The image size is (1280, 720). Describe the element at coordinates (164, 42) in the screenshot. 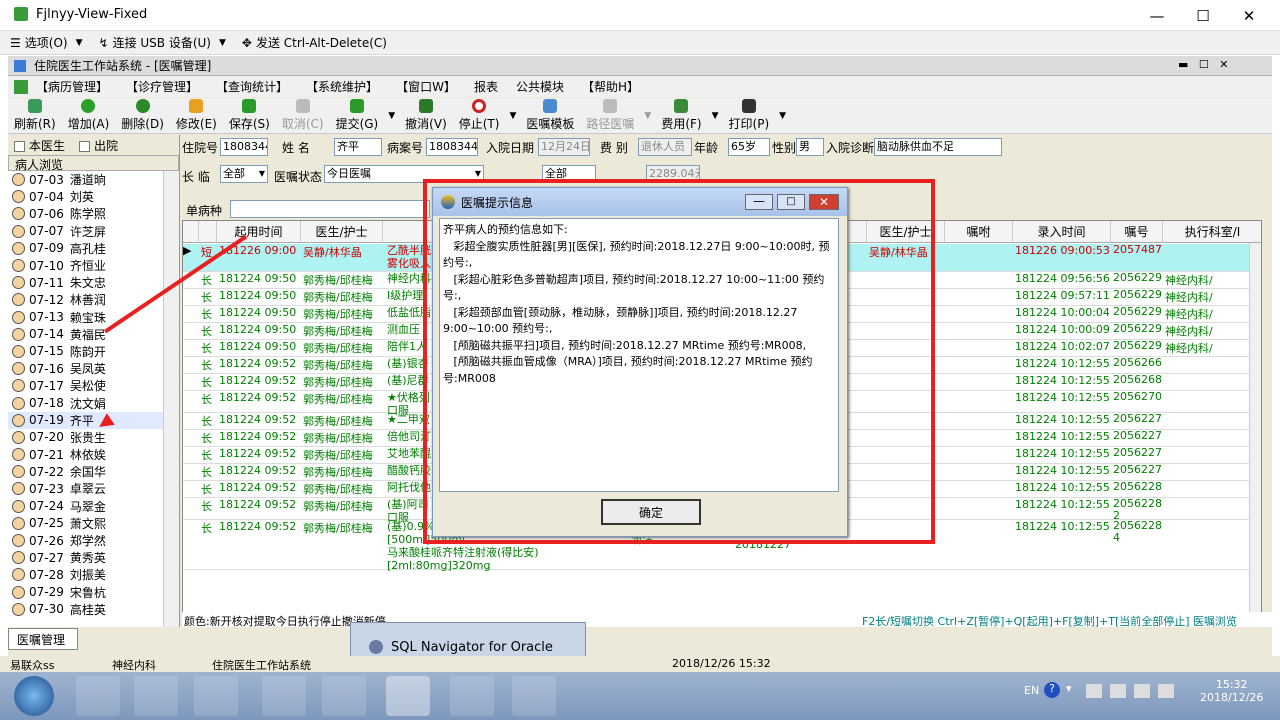

I see `usb-menu: ↯ 连接 USB 设备(U) ▼` at that location.